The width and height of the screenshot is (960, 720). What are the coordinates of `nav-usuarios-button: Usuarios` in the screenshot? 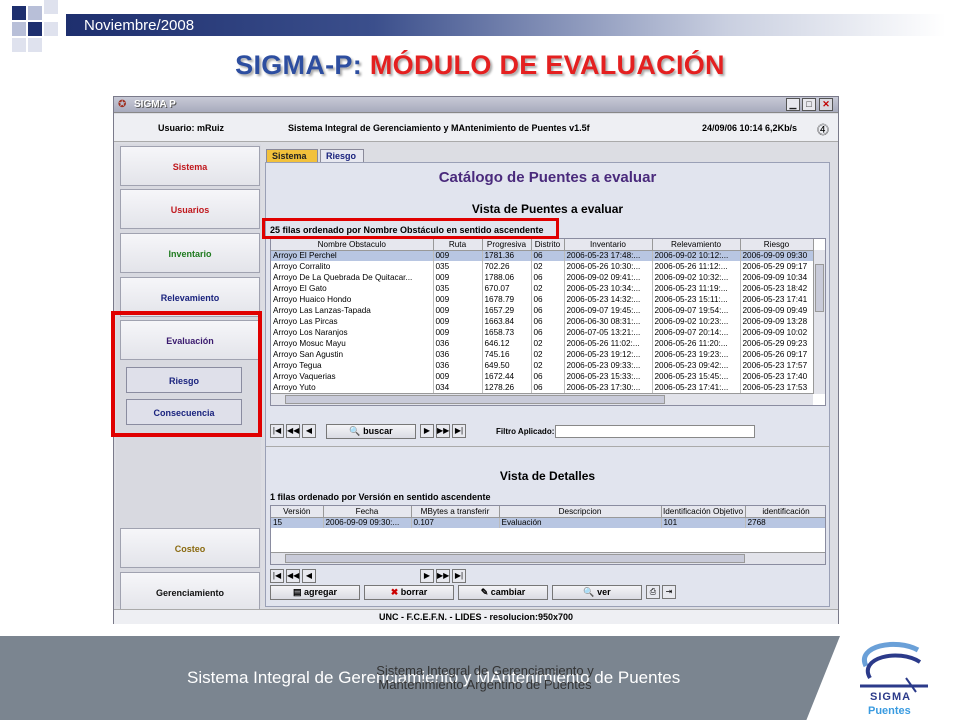 It's located at (190, 209).